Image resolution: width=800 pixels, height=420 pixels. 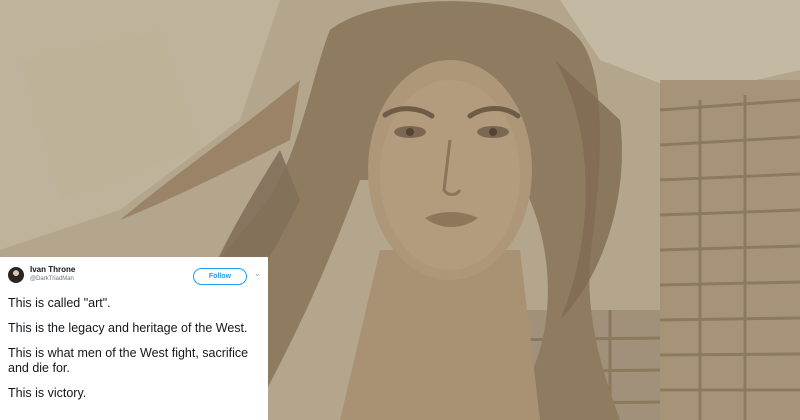 What do you see at coordinates (52, 279) in the screenshot?
I see `author-handle: @DarkTriadMan` at bounding box center [52, 279].